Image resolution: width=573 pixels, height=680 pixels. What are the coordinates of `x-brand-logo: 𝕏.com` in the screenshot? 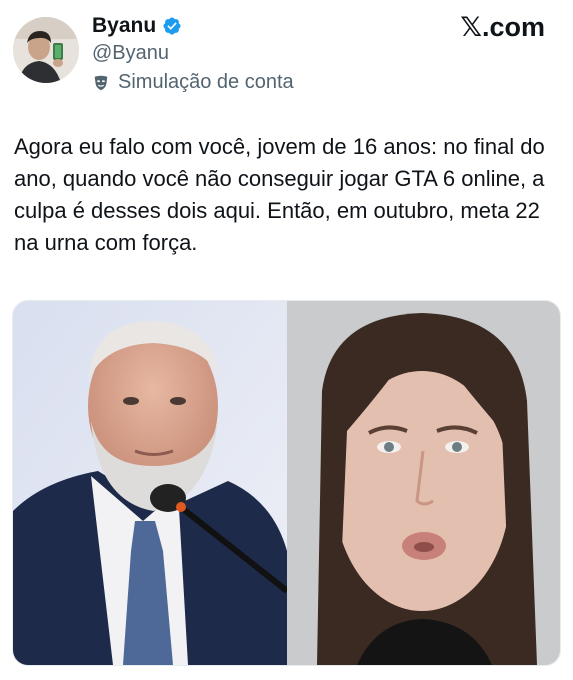 It's located at (502, 27).